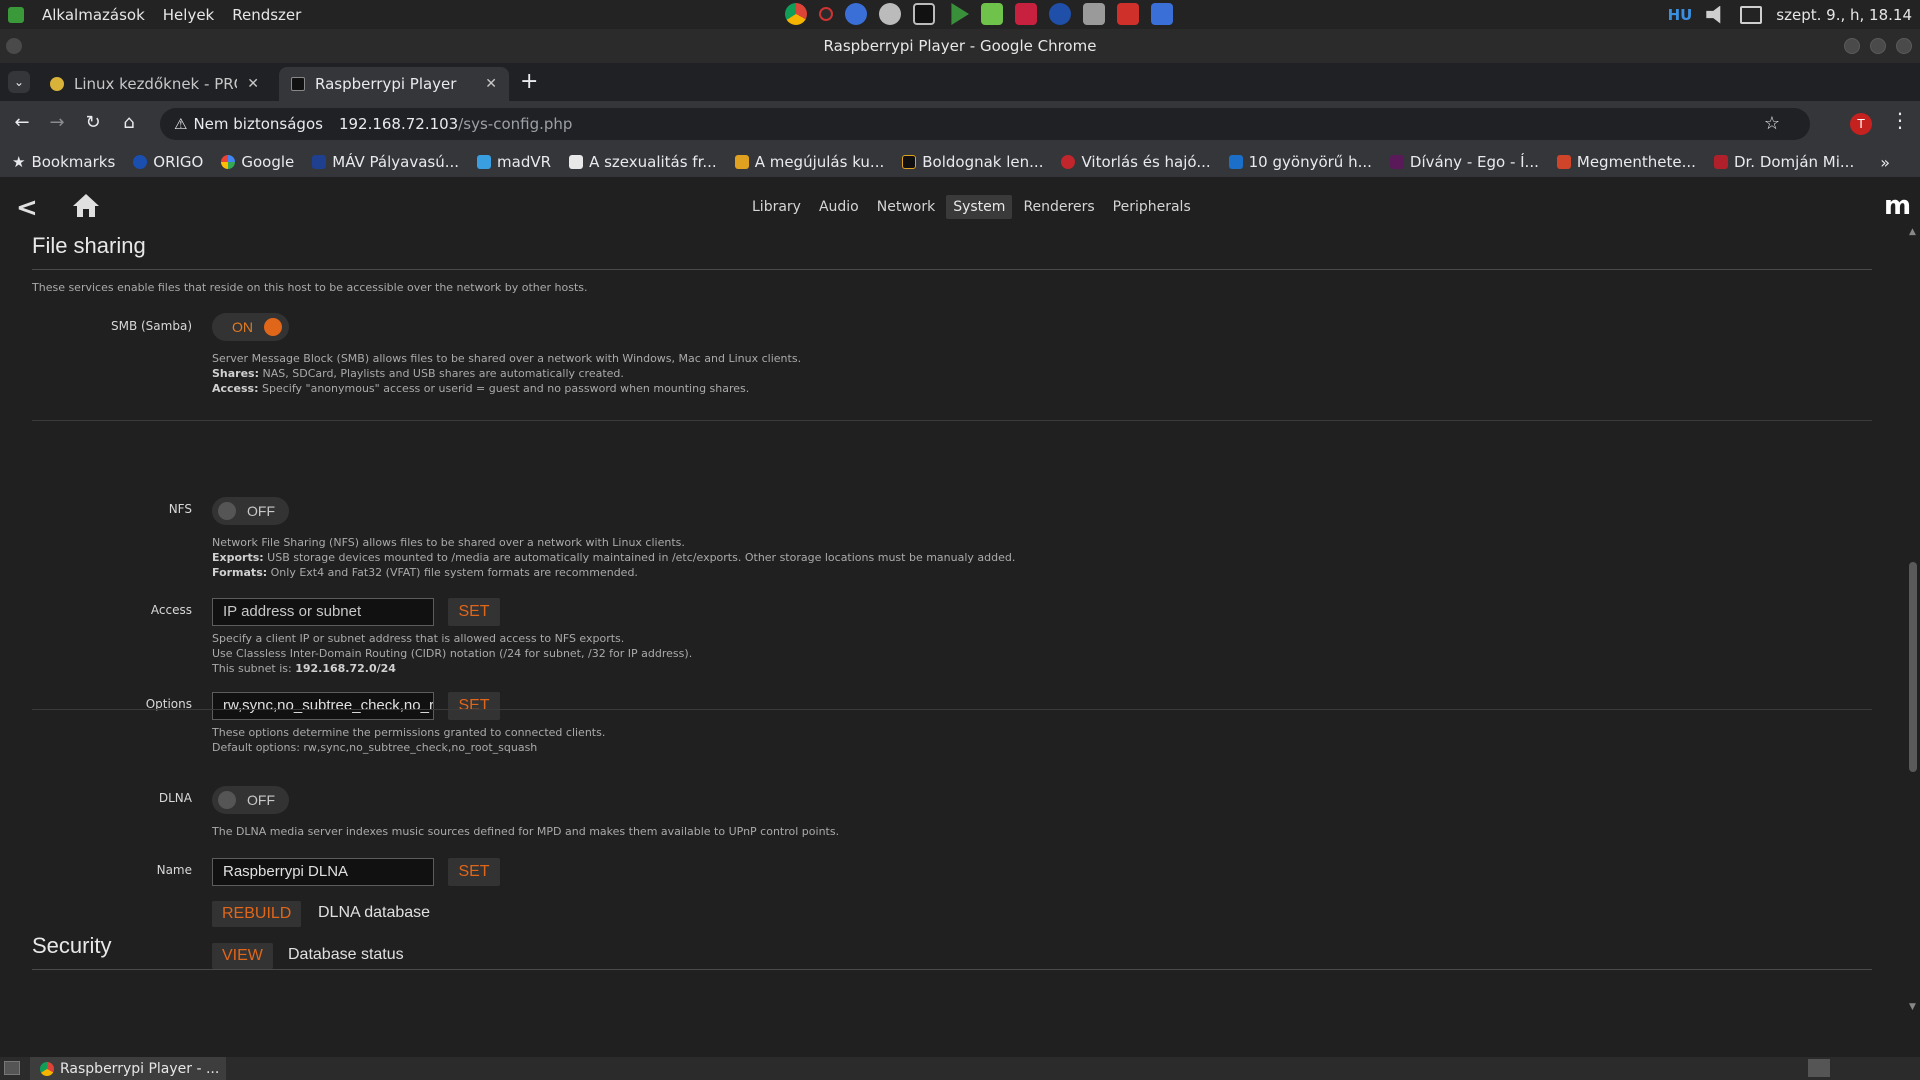 Image resolution: width=1920 pixels, height=1080 pixels. Describe the element at coordinates (1058, 207) in the screenshot. I see `tab-renderers: Renderers` at that location.